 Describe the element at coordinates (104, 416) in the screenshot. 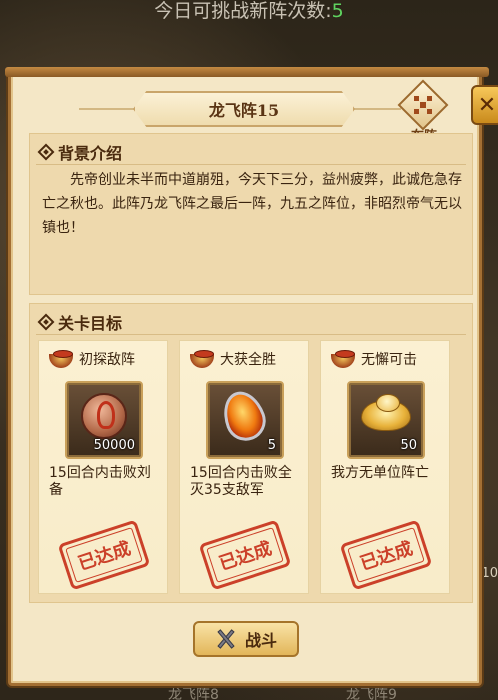

I see `copper-coin-icon` at that location.